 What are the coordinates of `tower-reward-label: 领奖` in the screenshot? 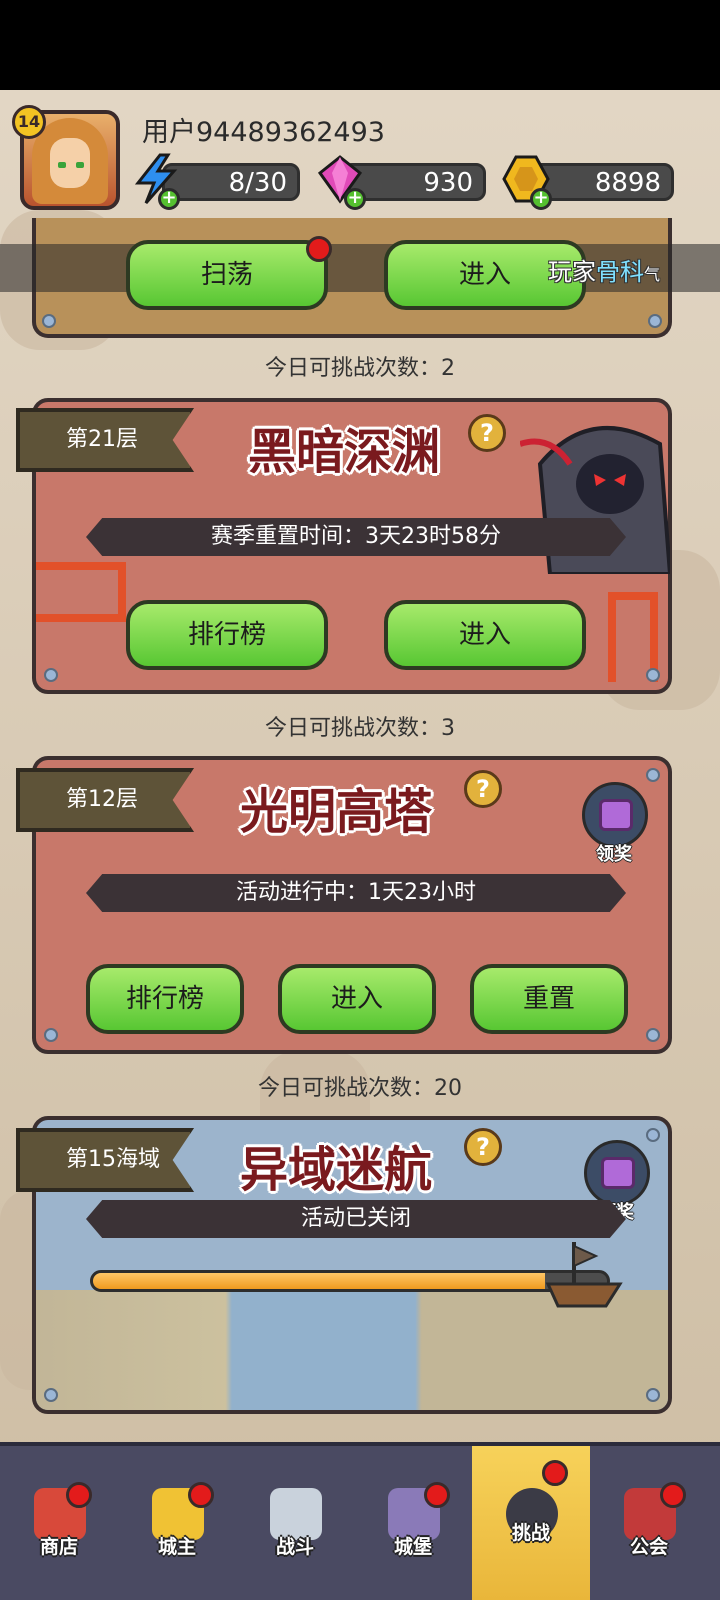 It's located at (614, 854).